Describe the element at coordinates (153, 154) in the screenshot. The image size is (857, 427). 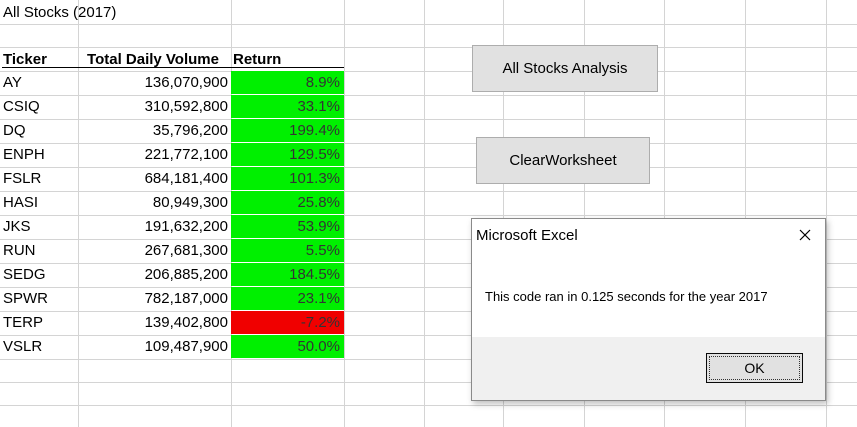
I see `volume-cell: 221,772,100` at that location.